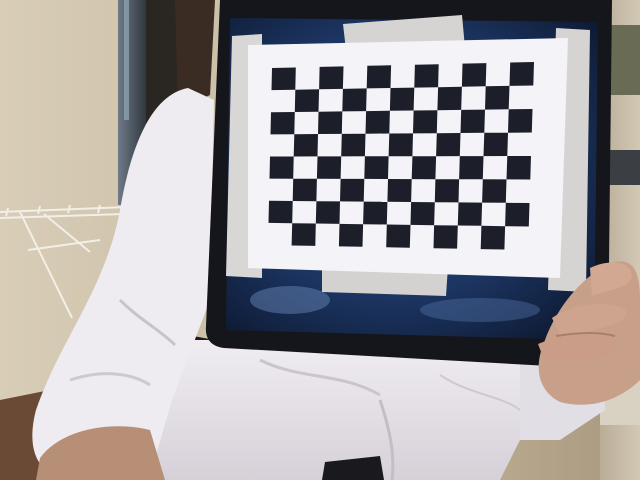 This screenshot has height=480, width=640. What do you see at coordinates (290, 300) in the screenshot?
I see `screen-glare` at bounding box center [290, 300].